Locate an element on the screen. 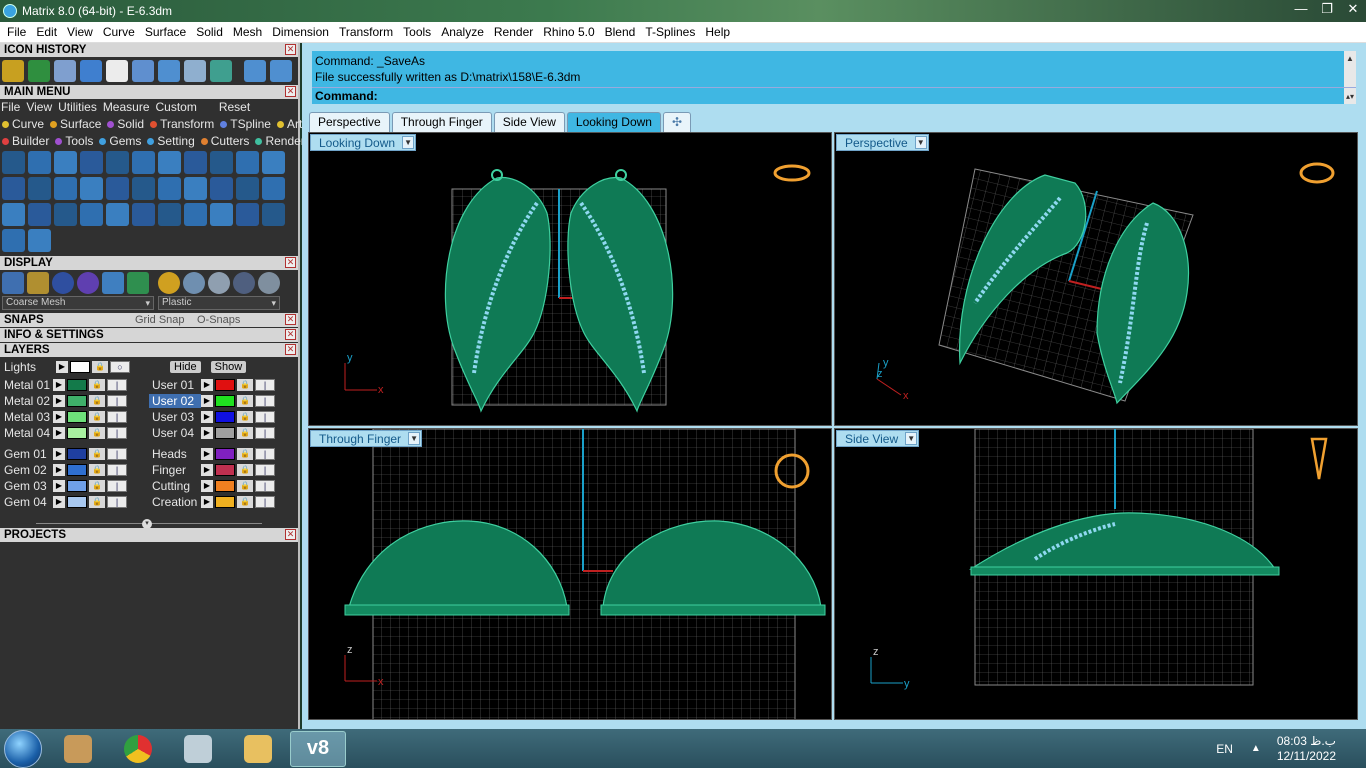 This screenshot has width=1366, height=768. category-surface: Surface is located at coordinates (77, 124).